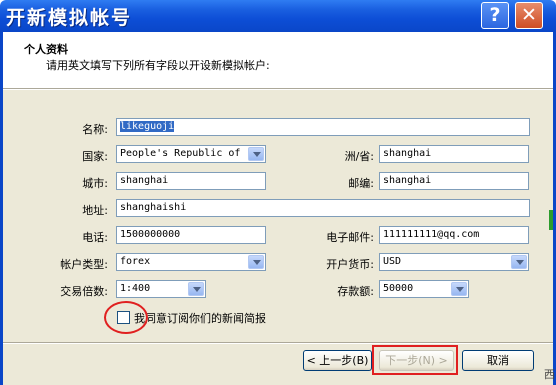 The image size is (556, 385). What do you see at coordinates (158, 65) in the screenshot?
I see `header-subtitle: 请用英文填写下列所有字段以开设新模拟帐户:` at bounding box center [158, 65].